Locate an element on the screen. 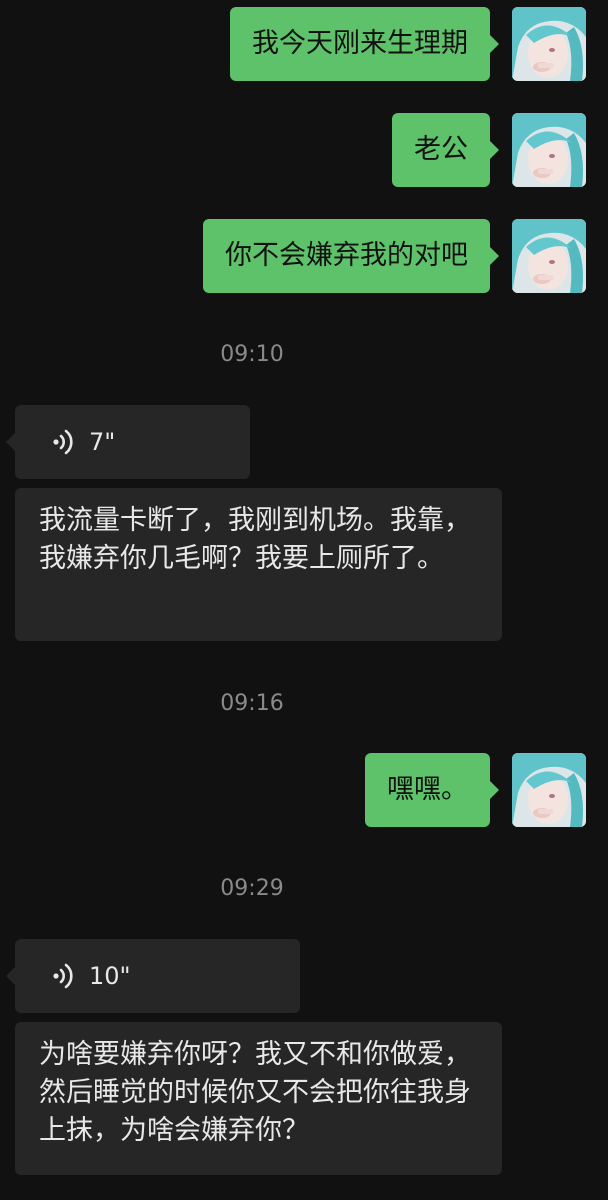 The height and width of the screenshot is (1200, 608). voice-message-bubble: 7" is located at coordinates (128, 442).